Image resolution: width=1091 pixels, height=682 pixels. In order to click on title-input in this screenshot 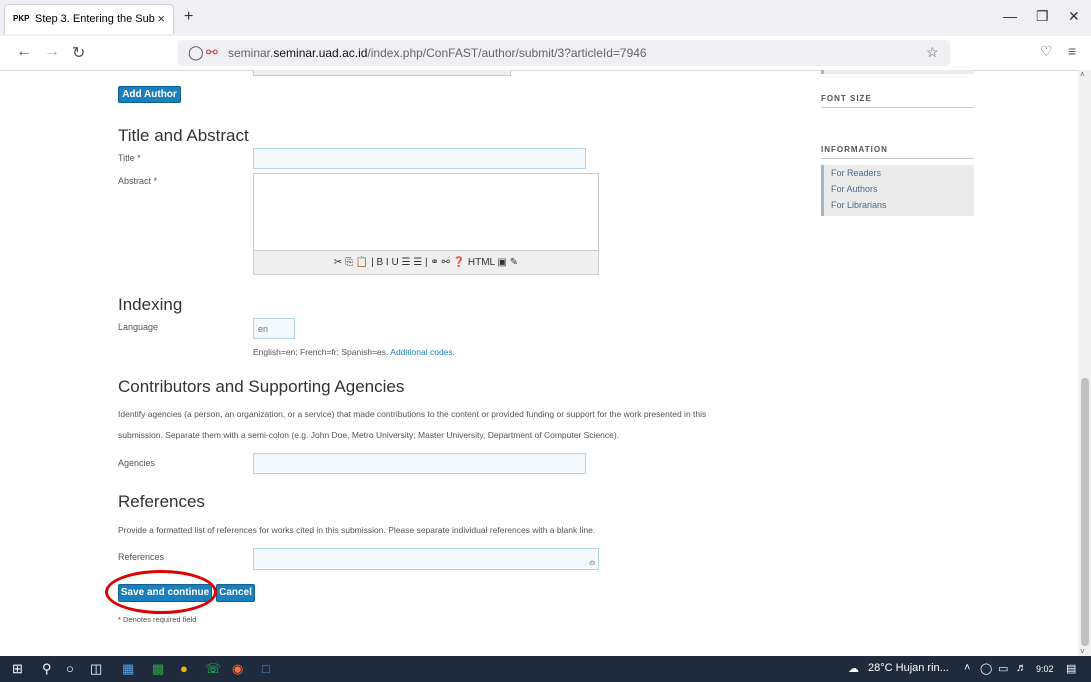, I will do `click(419, 158)`.